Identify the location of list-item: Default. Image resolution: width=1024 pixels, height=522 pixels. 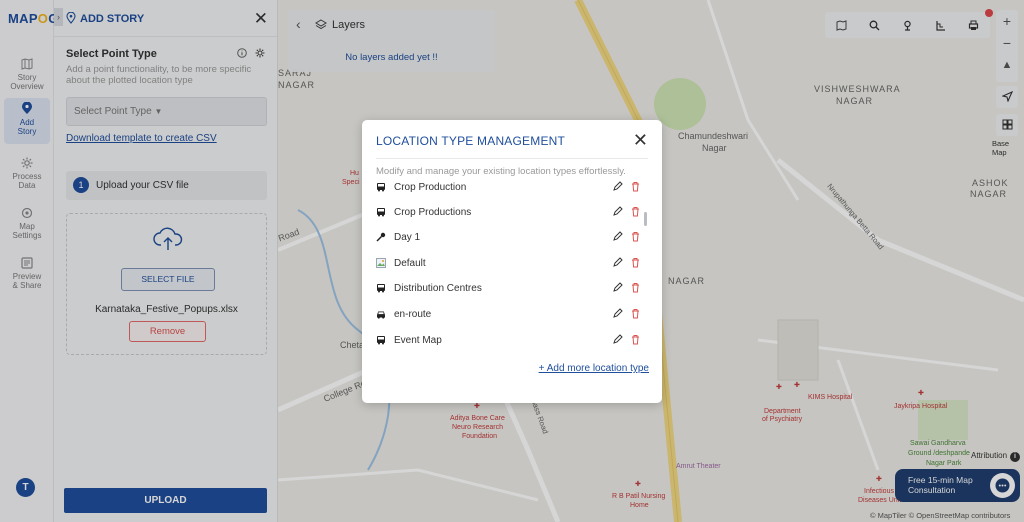
(510, 264).